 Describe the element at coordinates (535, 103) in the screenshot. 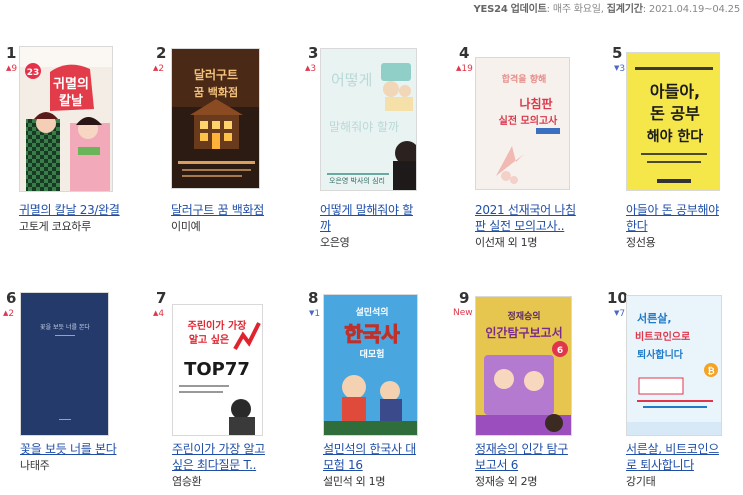

I see `svg-text: 나침판` at that location.